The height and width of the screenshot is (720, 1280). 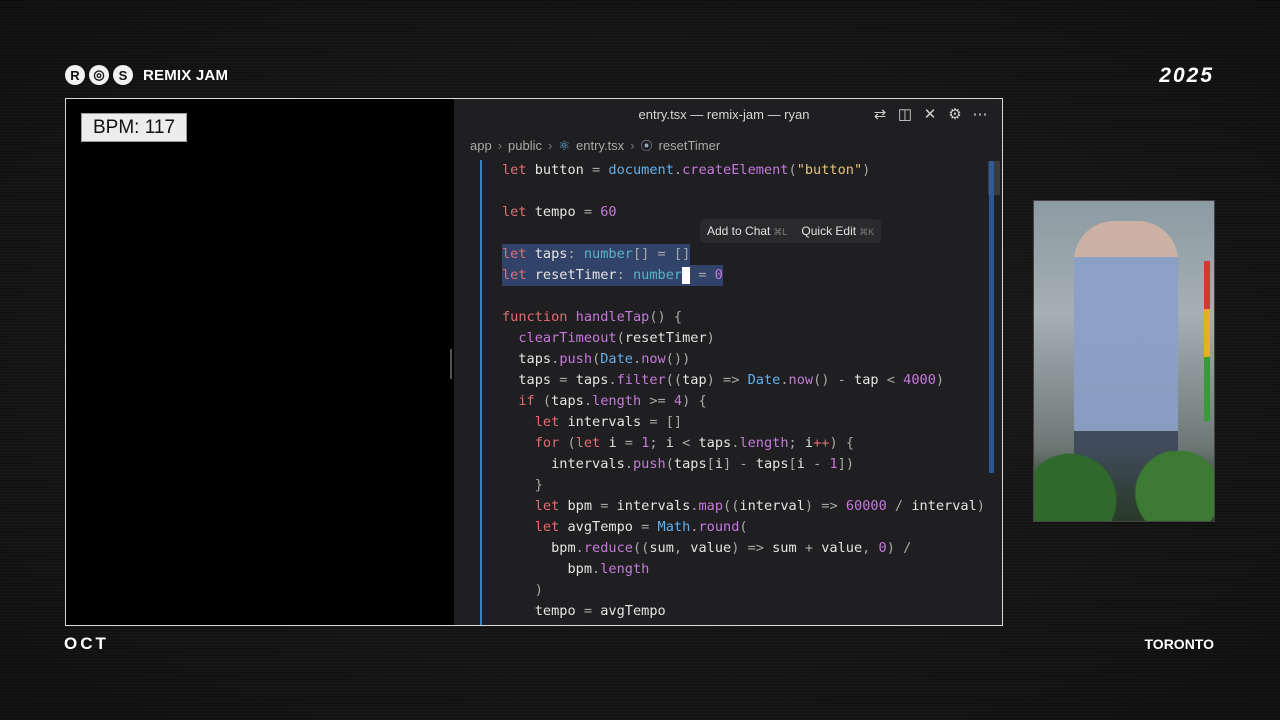 What do you see at coordinates (690, 145) in the screenshot?
I see `breadcrumb-item-symbol: resetTimer` at bounding box center [690, 145].